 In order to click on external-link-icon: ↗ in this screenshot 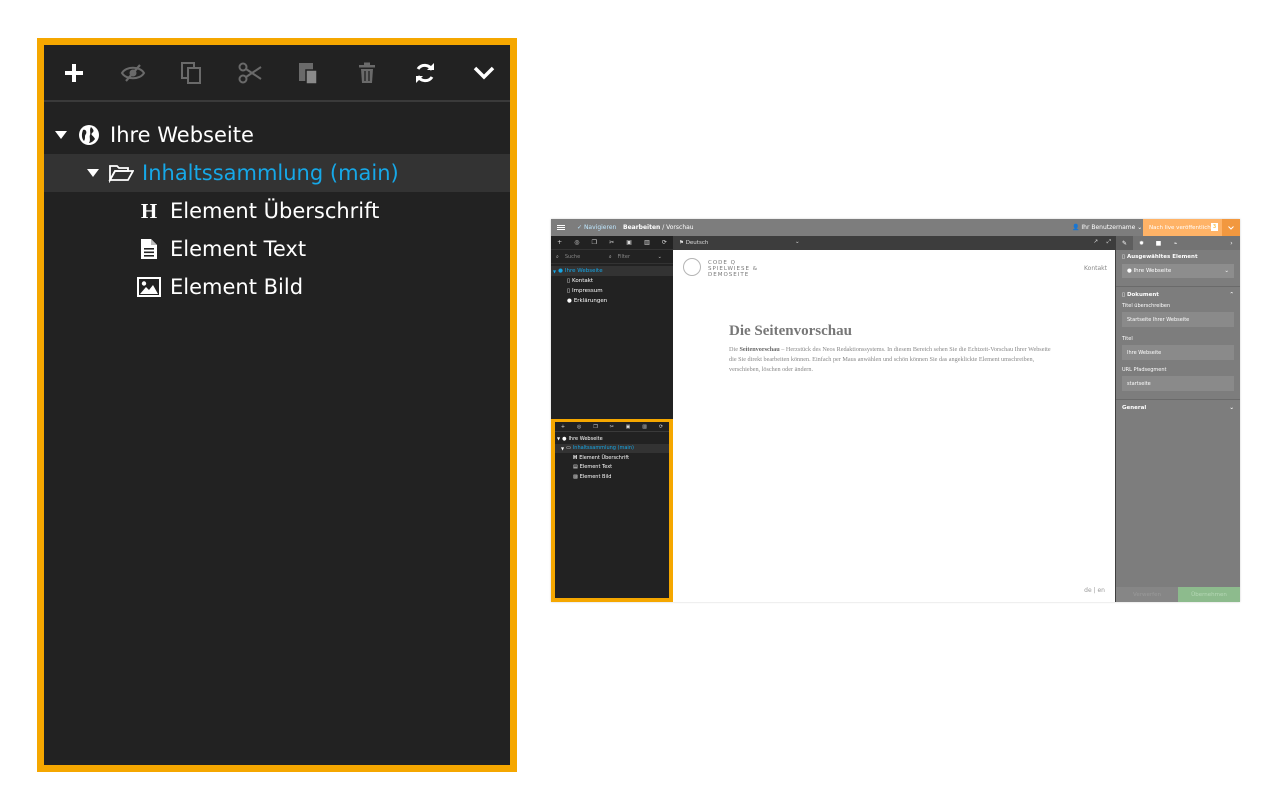, I will do `click(1095, 242)`.